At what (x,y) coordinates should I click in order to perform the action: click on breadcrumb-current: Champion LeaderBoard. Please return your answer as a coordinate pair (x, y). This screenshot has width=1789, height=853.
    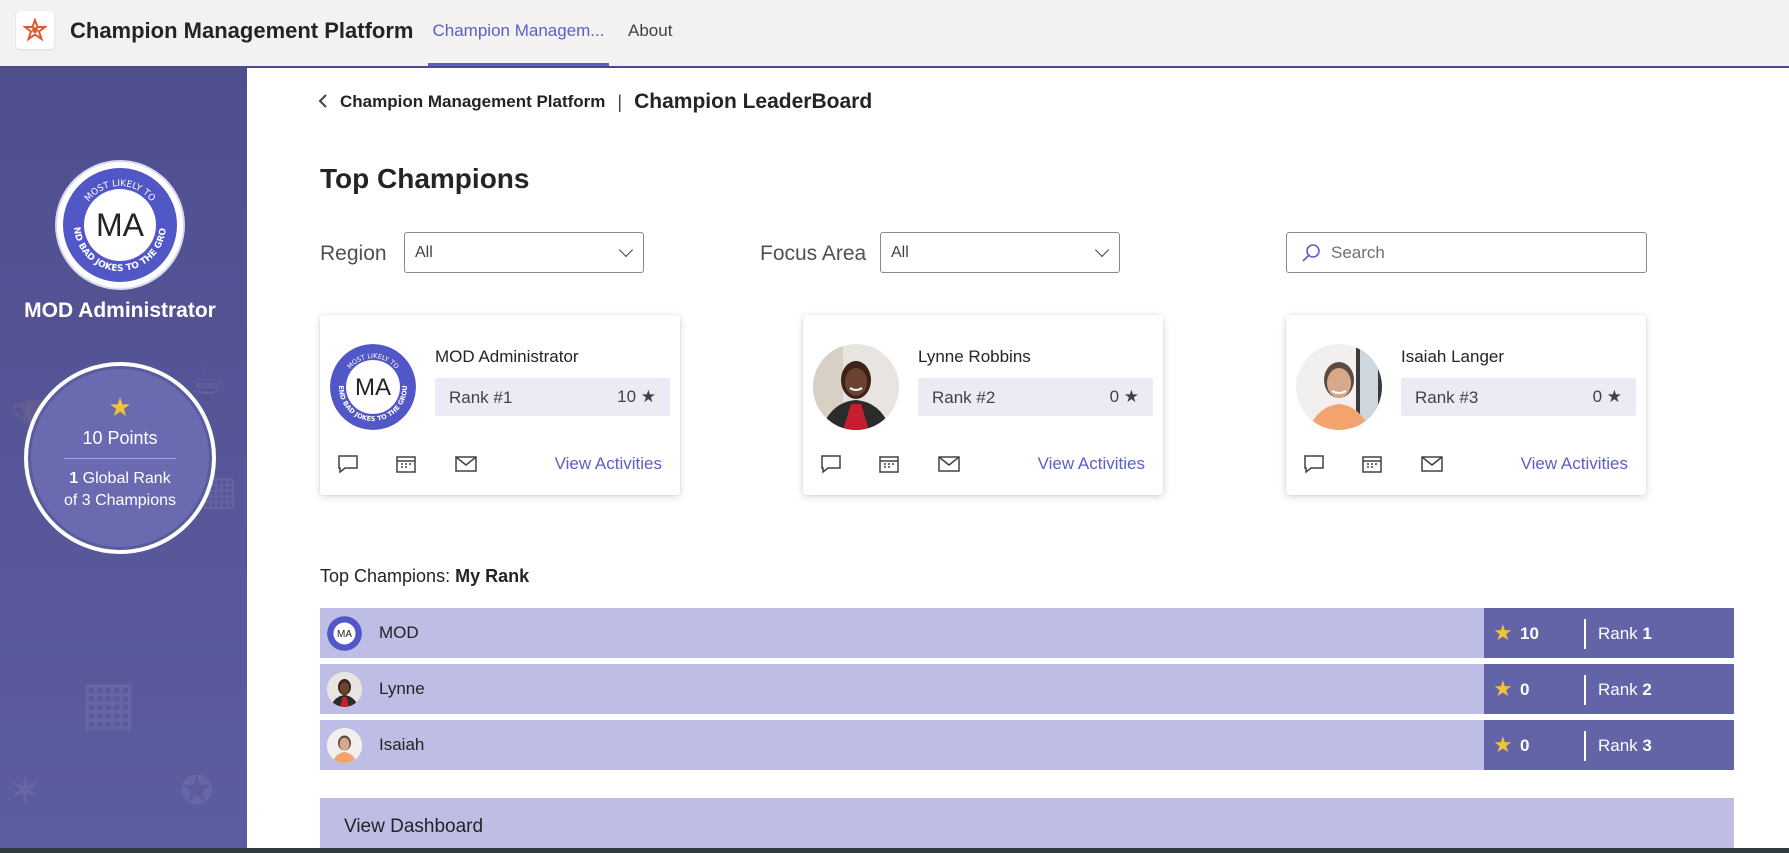
    Looking at the image, I should click on (753, 101).